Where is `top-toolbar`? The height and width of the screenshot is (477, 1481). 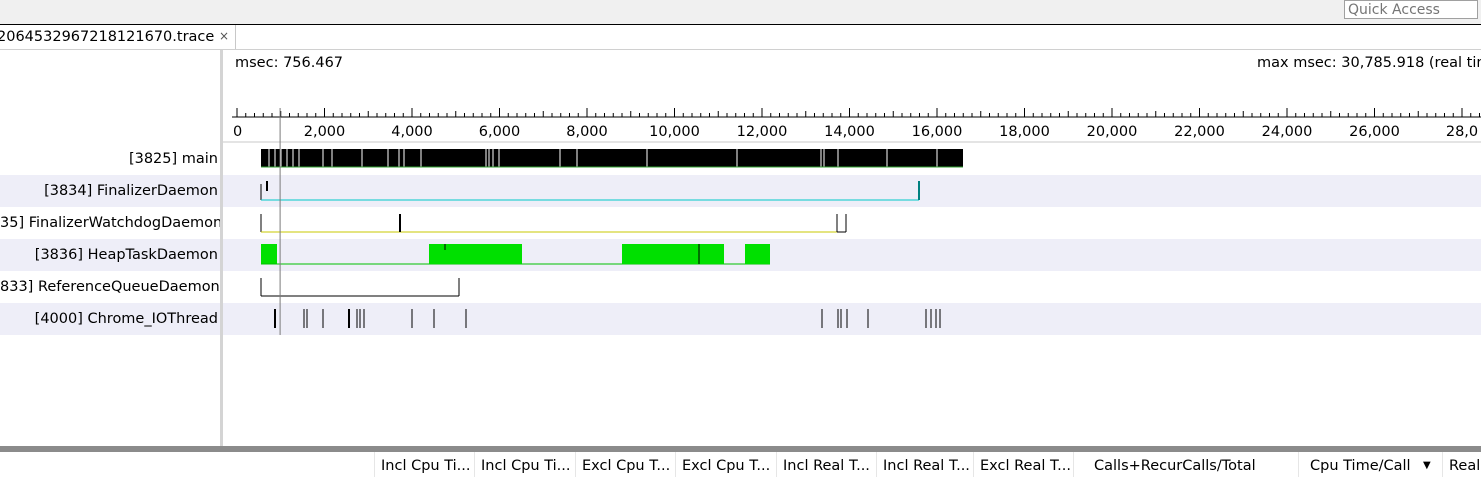 top-toolbar is located at coordinates (740, 12).